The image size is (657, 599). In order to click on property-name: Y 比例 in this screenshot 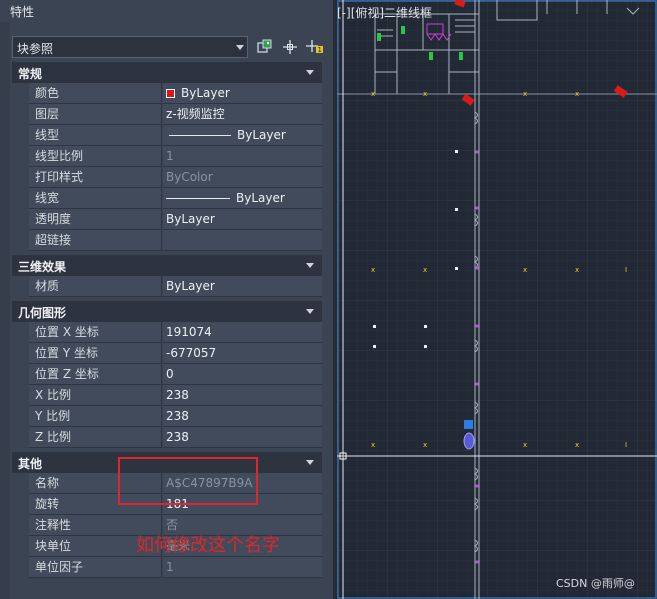, I will do `click(95, 416)`.